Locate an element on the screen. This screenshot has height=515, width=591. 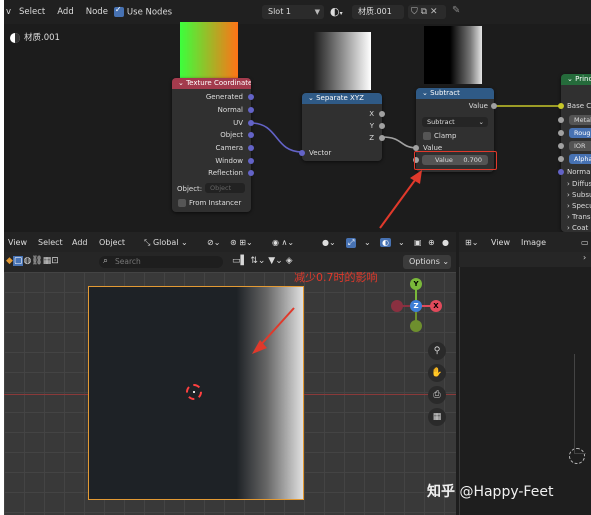
watermark-site: 知乎 is located at coordinates (441, 492).